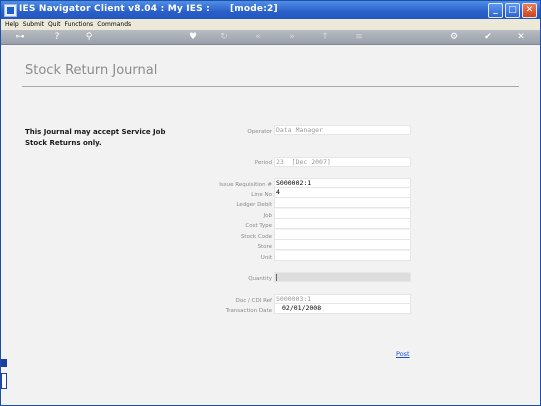 This screenshot has width=541, height=406. I want to click on job-field, so click(342, 214).